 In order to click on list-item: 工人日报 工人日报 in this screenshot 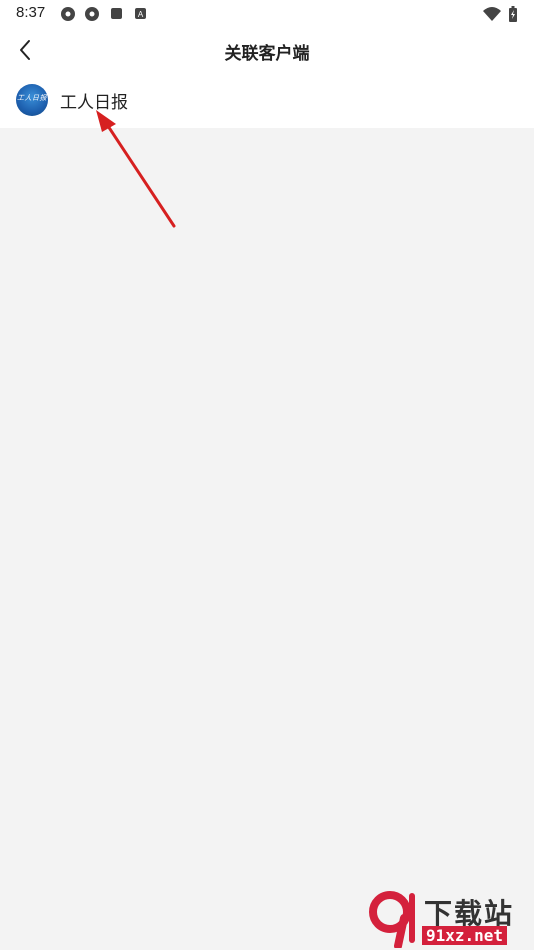, I will do `click(267, 100)`.